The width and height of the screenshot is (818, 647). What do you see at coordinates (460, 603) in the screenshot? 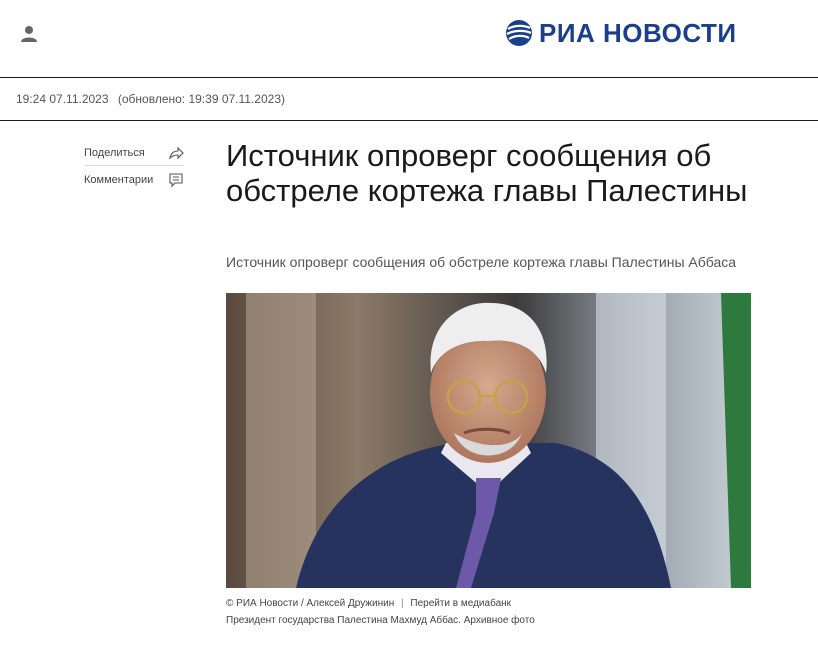
I see `mediabank-link: Перейти в медиабанк` at bounding box center [460, 603].